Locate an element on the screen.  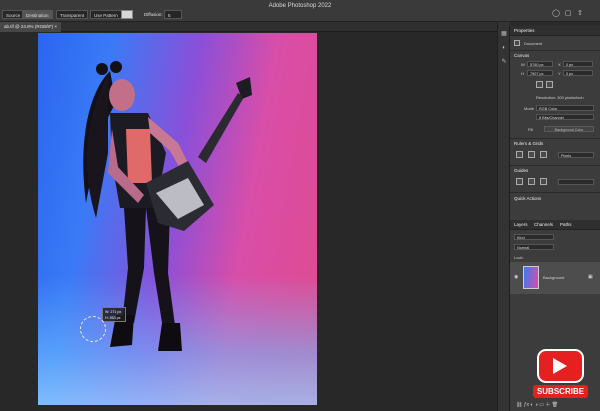
history-icon: ▦ is located at coordinates (504, 34).